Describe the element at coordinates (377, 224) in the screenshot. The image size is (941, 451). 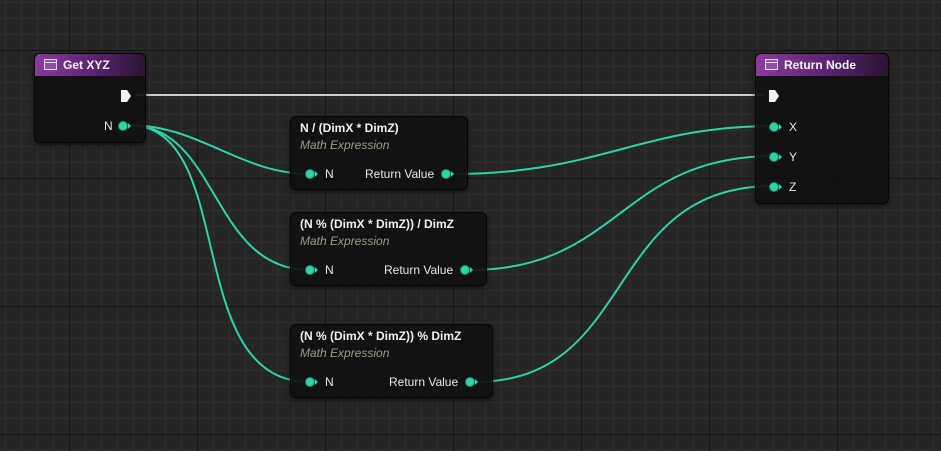
I see `expression-title: (N % (DimX * DimZ)) / DimZ` at that location.